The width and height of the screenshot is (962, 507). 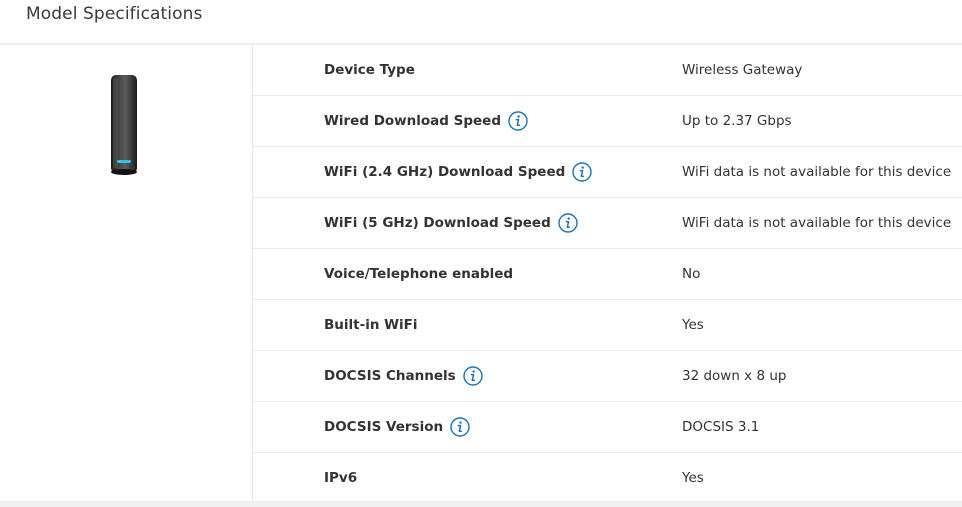 I want to click on spec-label: WiFi (2.4 GHz) Download Speed, so click(x=445, y=172).